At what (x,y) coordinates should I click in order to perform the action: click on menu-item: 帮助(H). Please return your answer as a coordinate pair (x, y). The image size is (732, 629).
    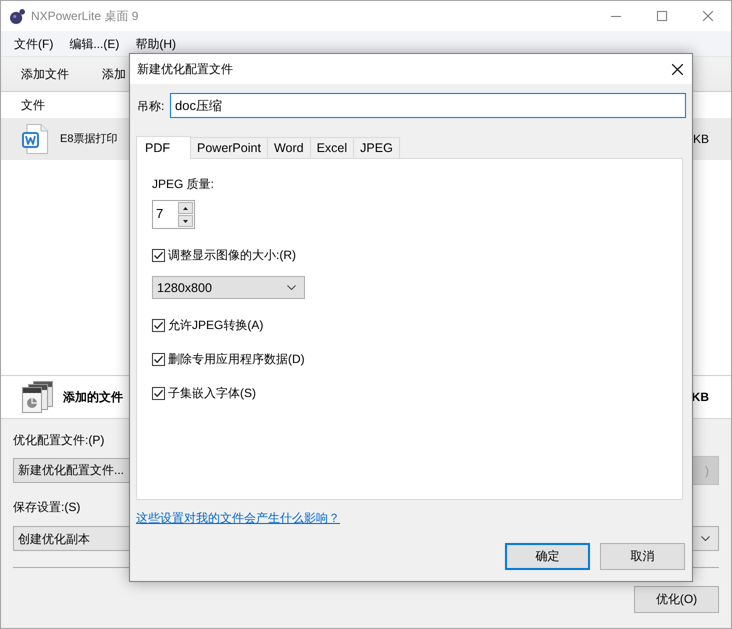
    Looking at the image, I should click on (155, 44).